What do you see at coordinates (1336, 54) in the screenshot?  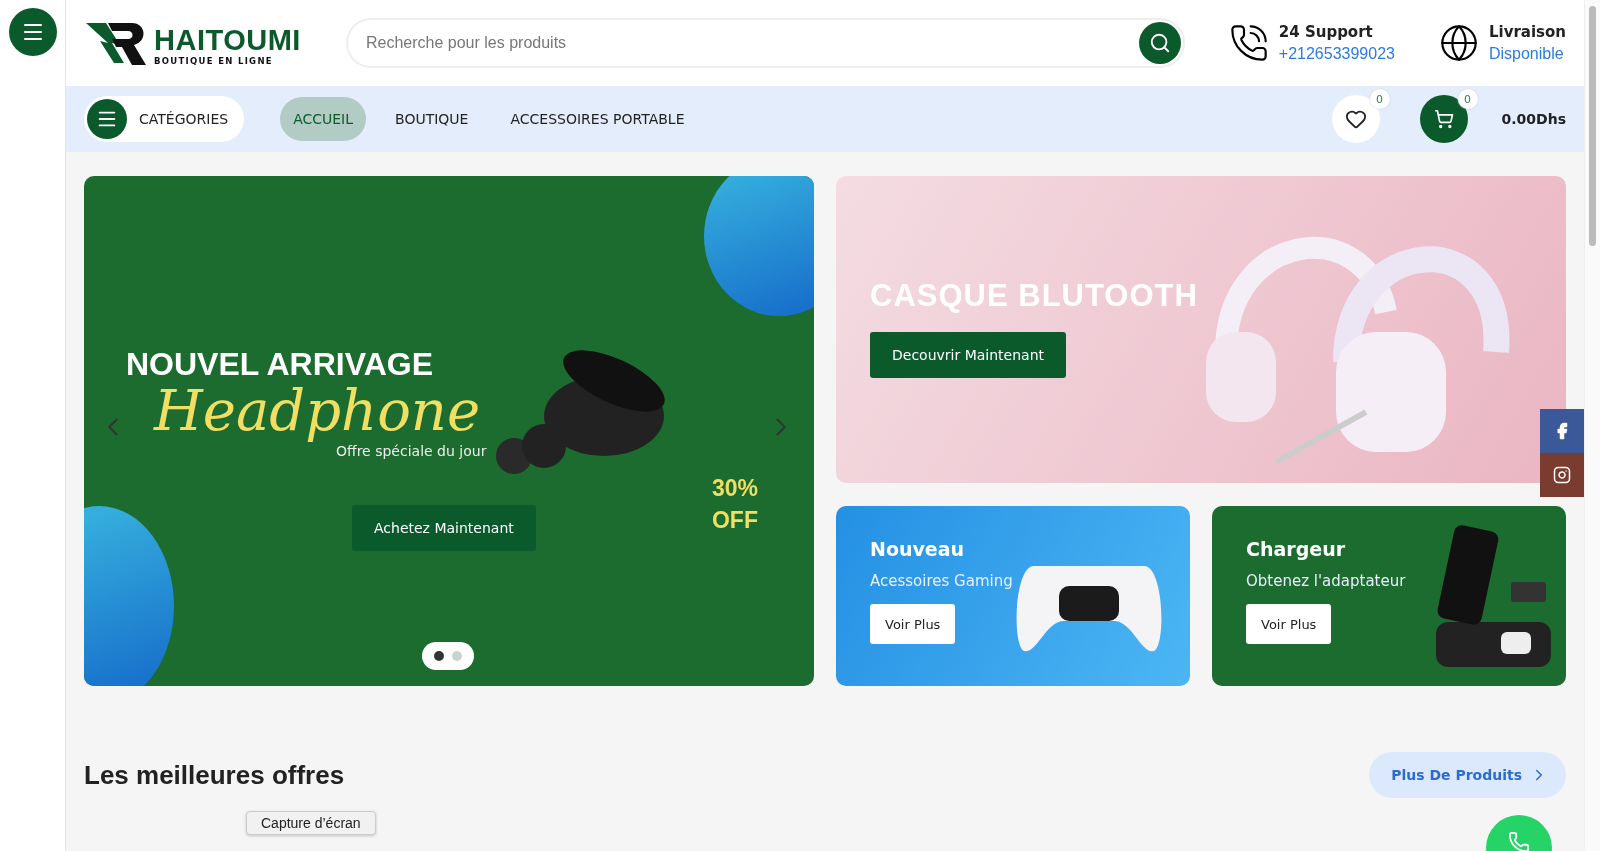 I see `support-phone-link: +212653399023` at bounding box center [1336, 54].